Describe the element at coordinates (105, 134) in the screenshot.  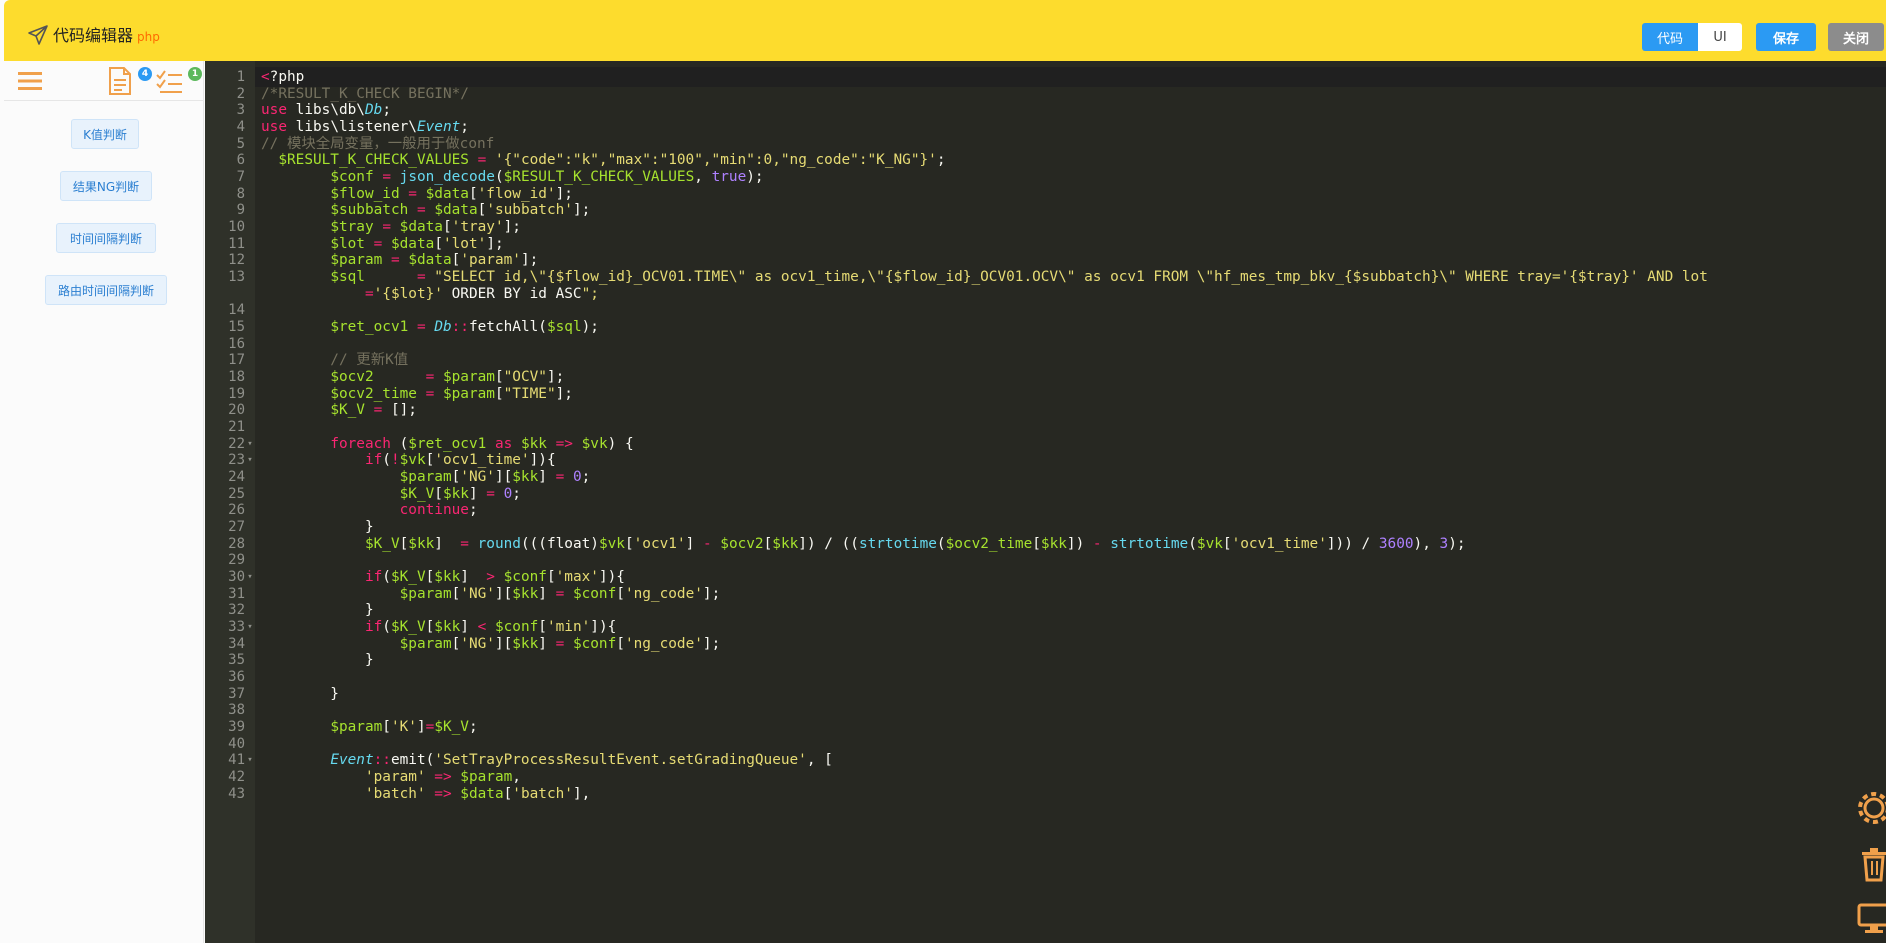
I see `rule-k-value: K值判断` at that location.